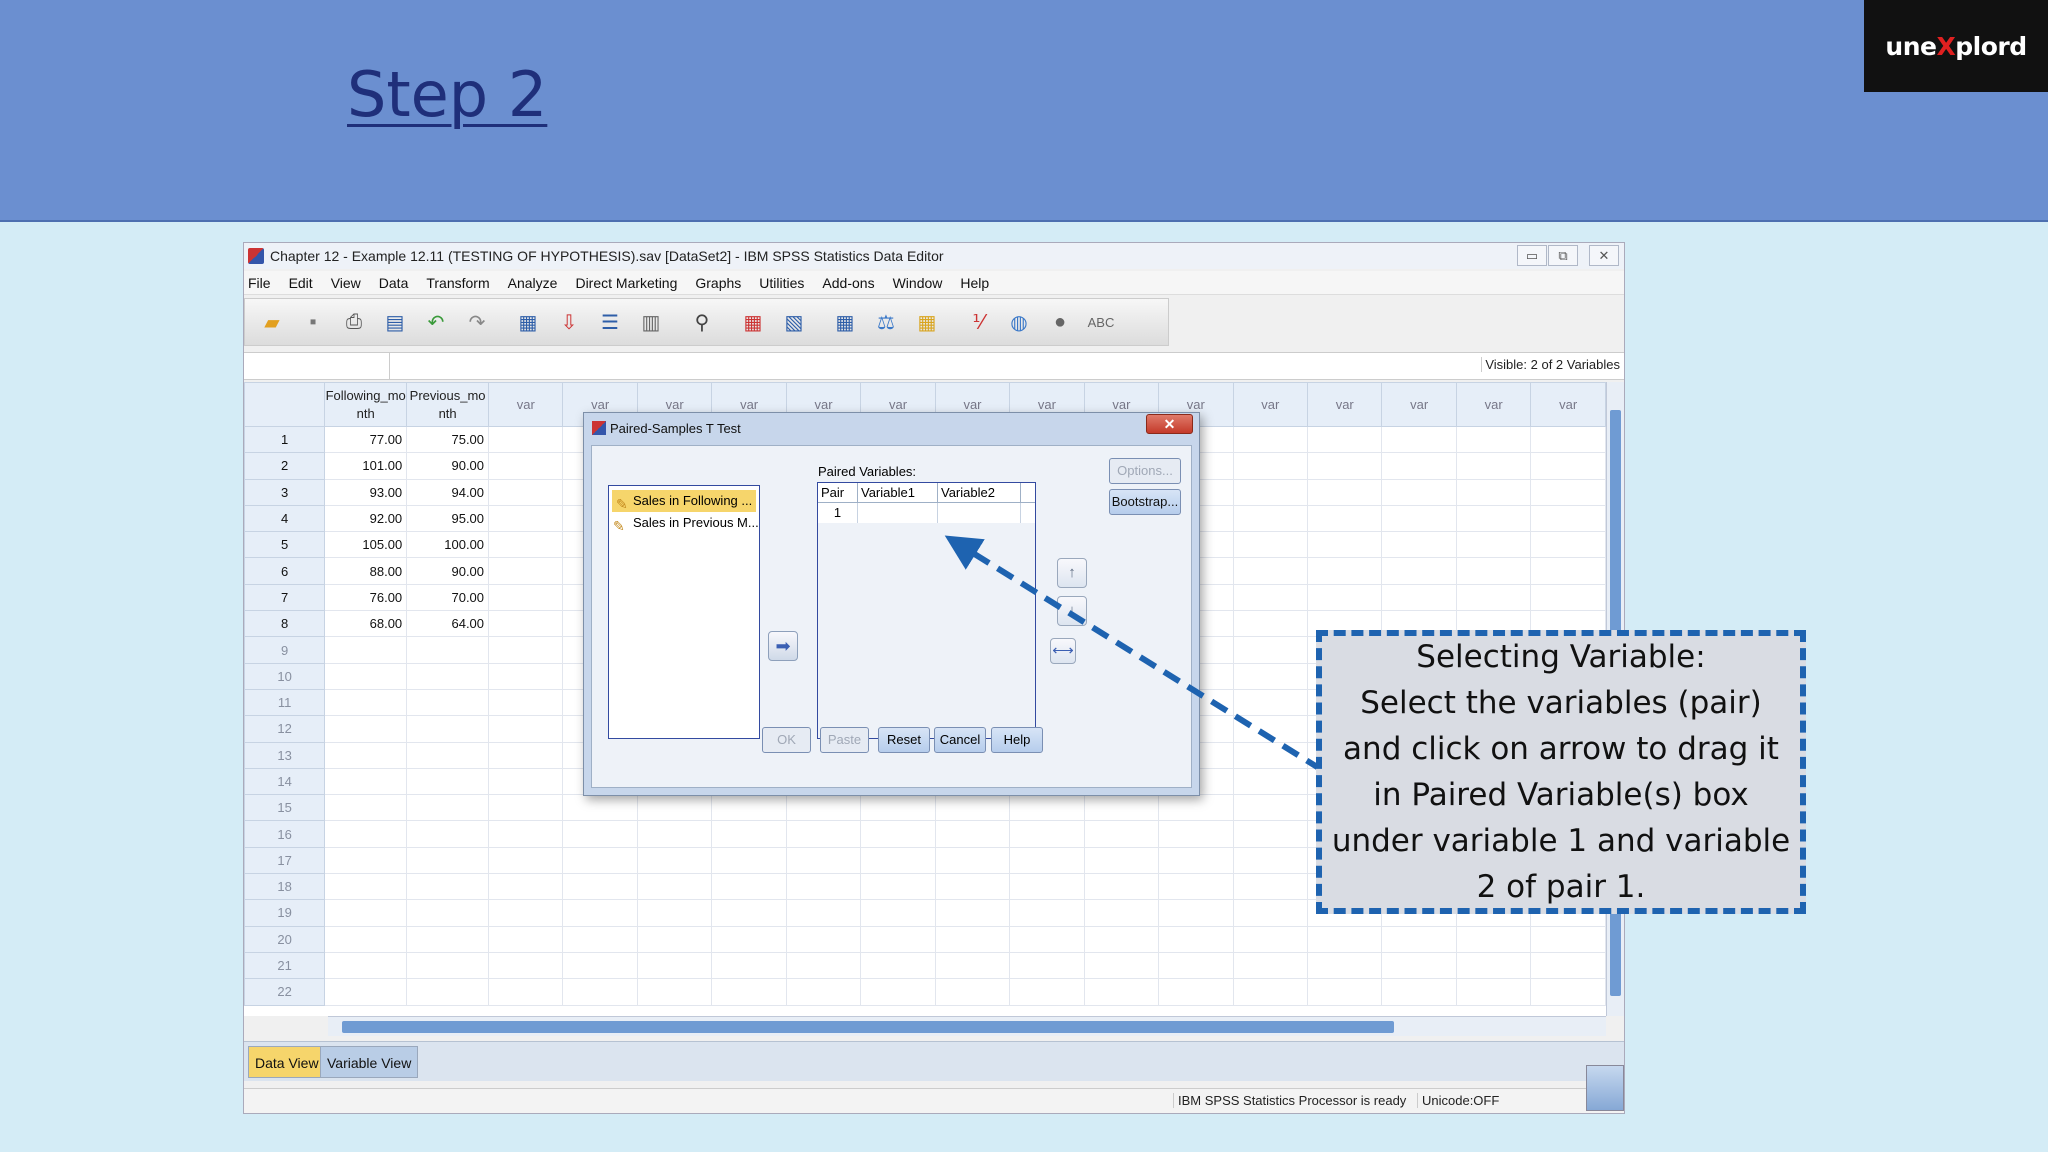 This screenshot has height=1152, width=2048. What do you see at coordinates (1101, 322) in the screenshot?
I see `spell-check-icon: ABC` at bounding box center [1101, 322].